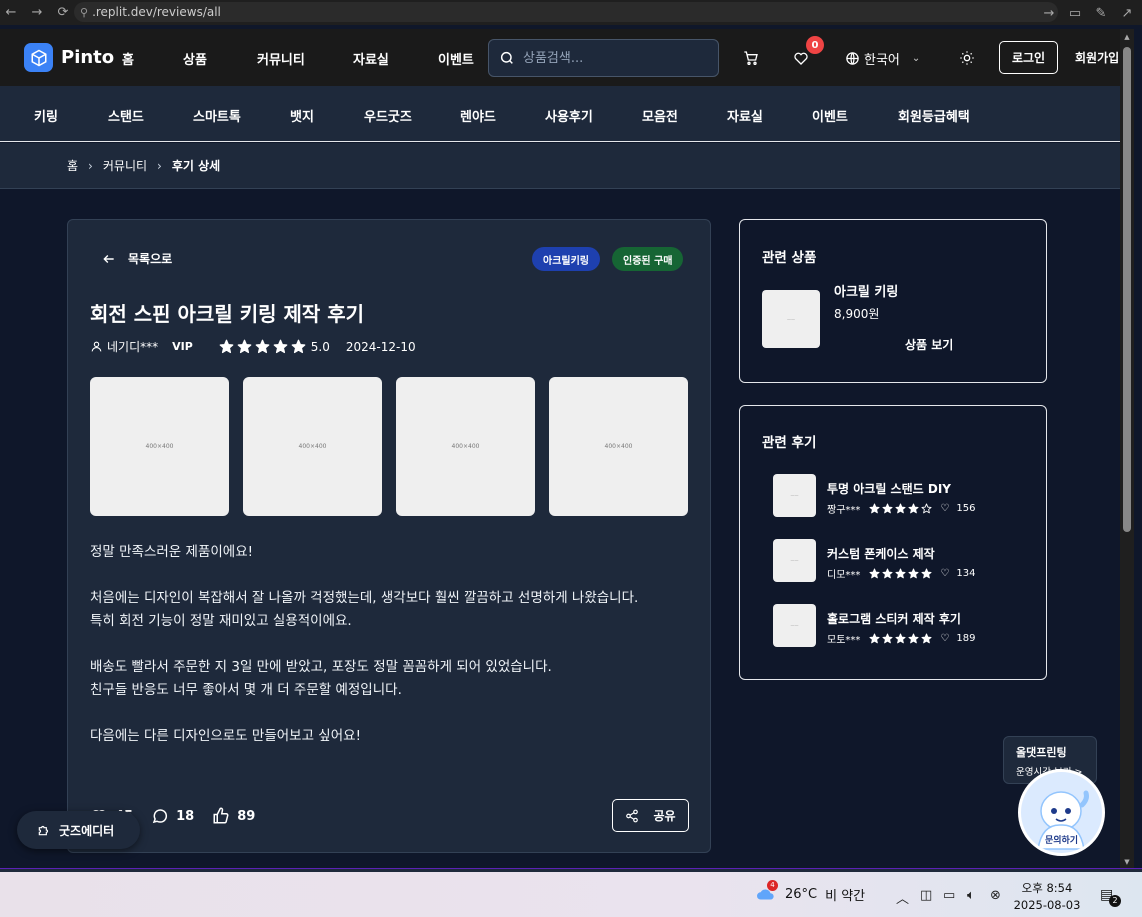 This screenshot has height=917, width=1142. Describe the element at coordinates (745, 115) in the screenshot. I see `category-resources: 자료실` at that location.